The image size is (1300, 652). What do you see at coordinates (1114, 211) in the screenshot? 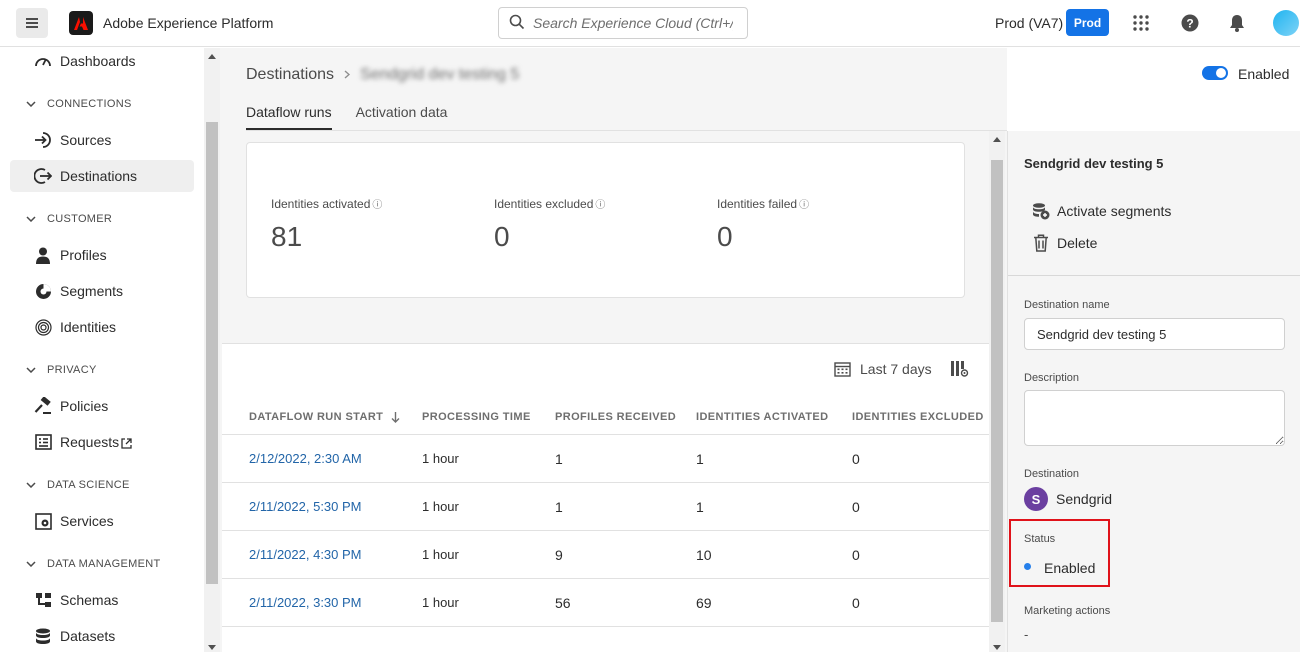
I see `activate-segments-label: Activate segments` at bounding box center [1114, 211].